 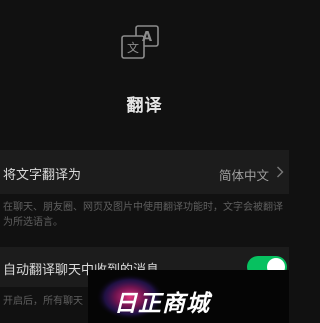 What do you see at coordinates (280, 172) in the screenshot?
I see `chevron-right-icon` at bounding box center [280, 172].